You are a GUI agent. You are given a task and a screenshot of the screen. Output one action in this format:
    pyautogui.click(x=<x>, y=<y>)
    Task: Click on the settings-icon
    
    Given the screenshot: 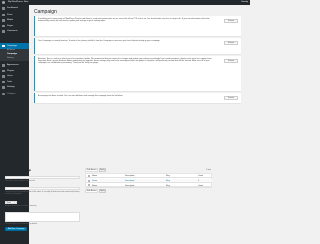 What is the action you would take?
    pyautogui.click(x=3, y=87)
    